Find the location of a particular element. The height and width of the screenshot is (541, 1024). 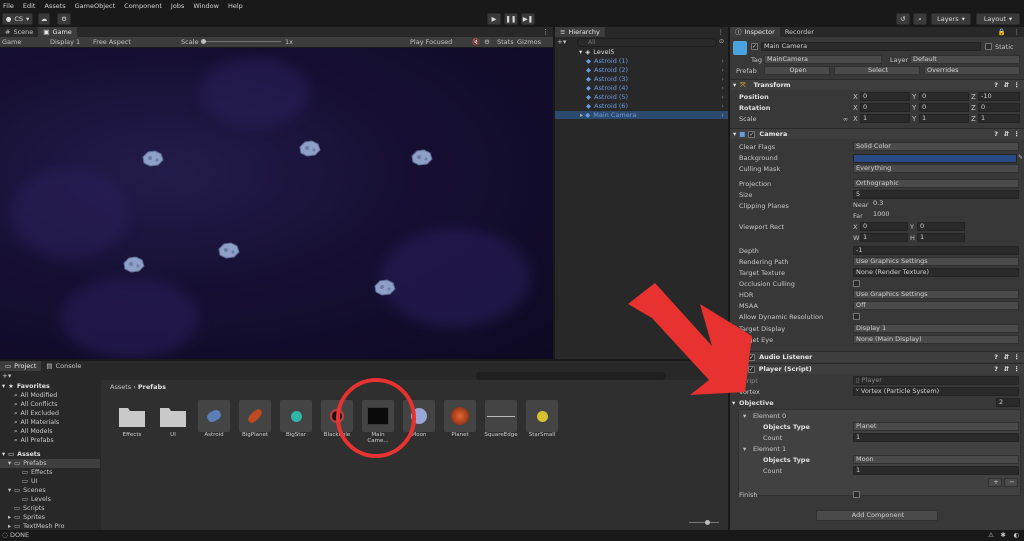

link-icon: ∞ is located at coordinates (845, 119).